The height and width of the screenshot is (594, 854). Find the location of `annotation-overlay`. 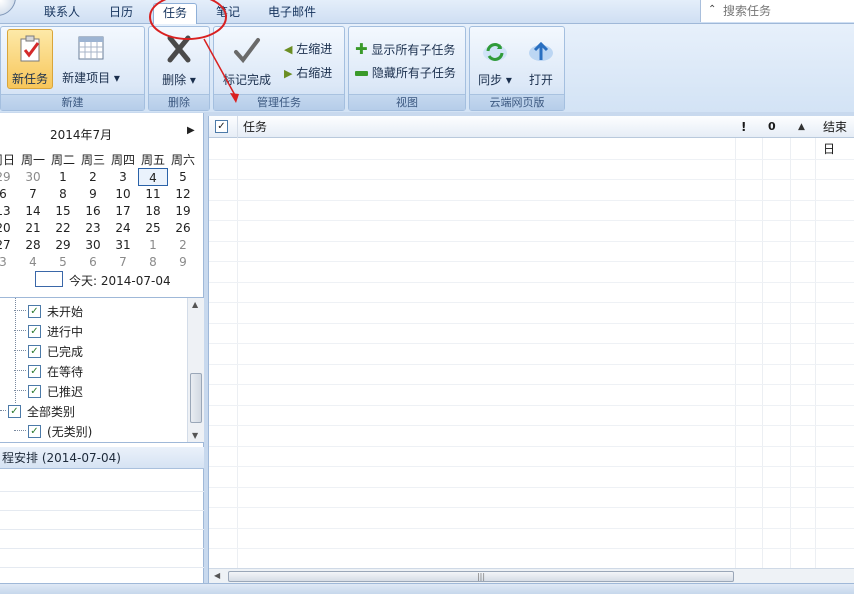

annotation-overlay is located at coordinates (194, 51).